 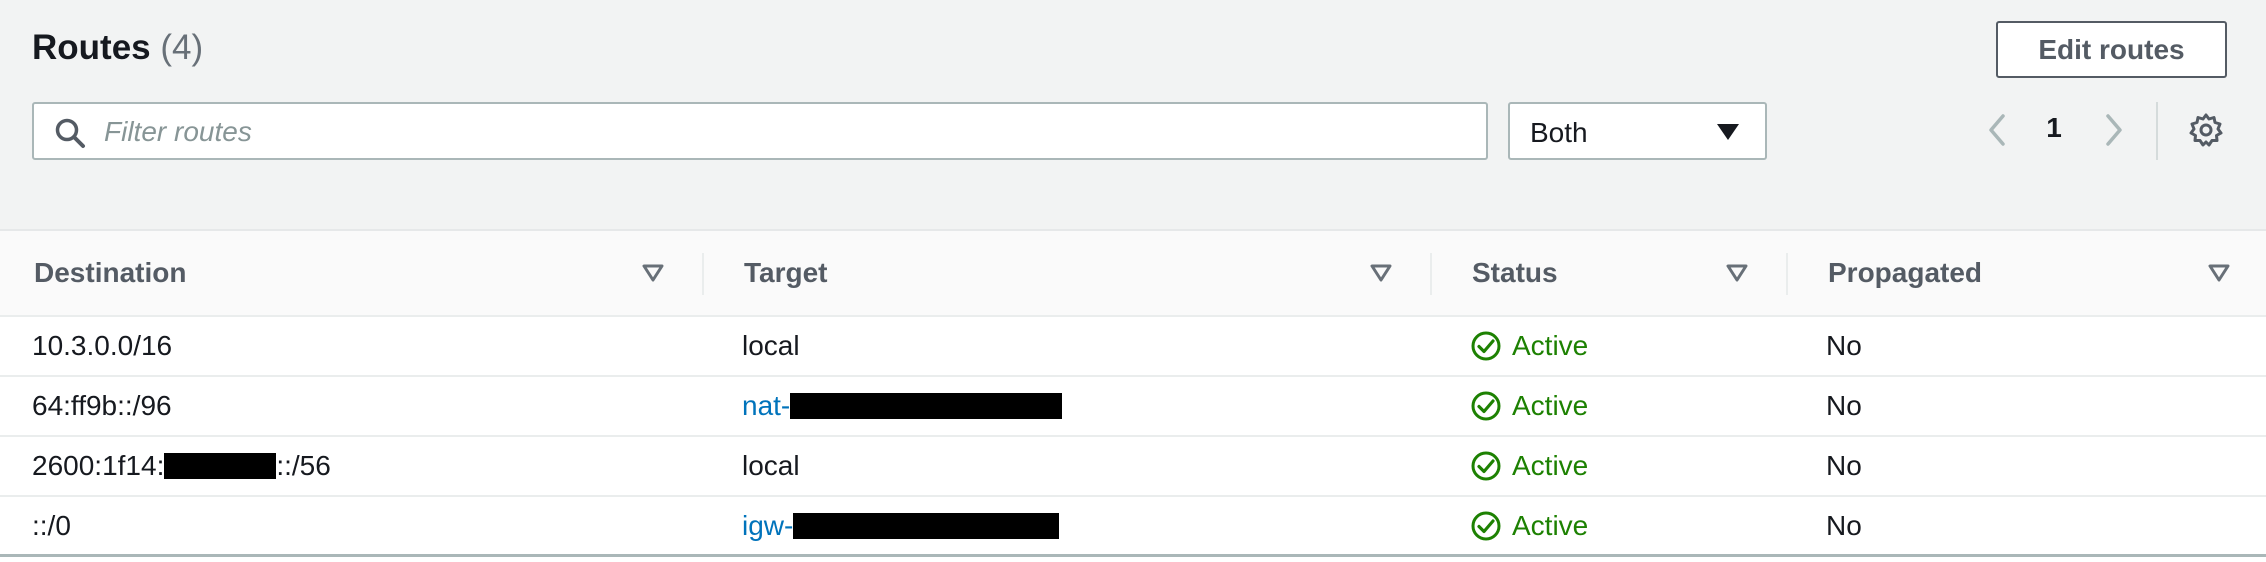 I want to click on page-number: 1, so click(x=2054, y=128).